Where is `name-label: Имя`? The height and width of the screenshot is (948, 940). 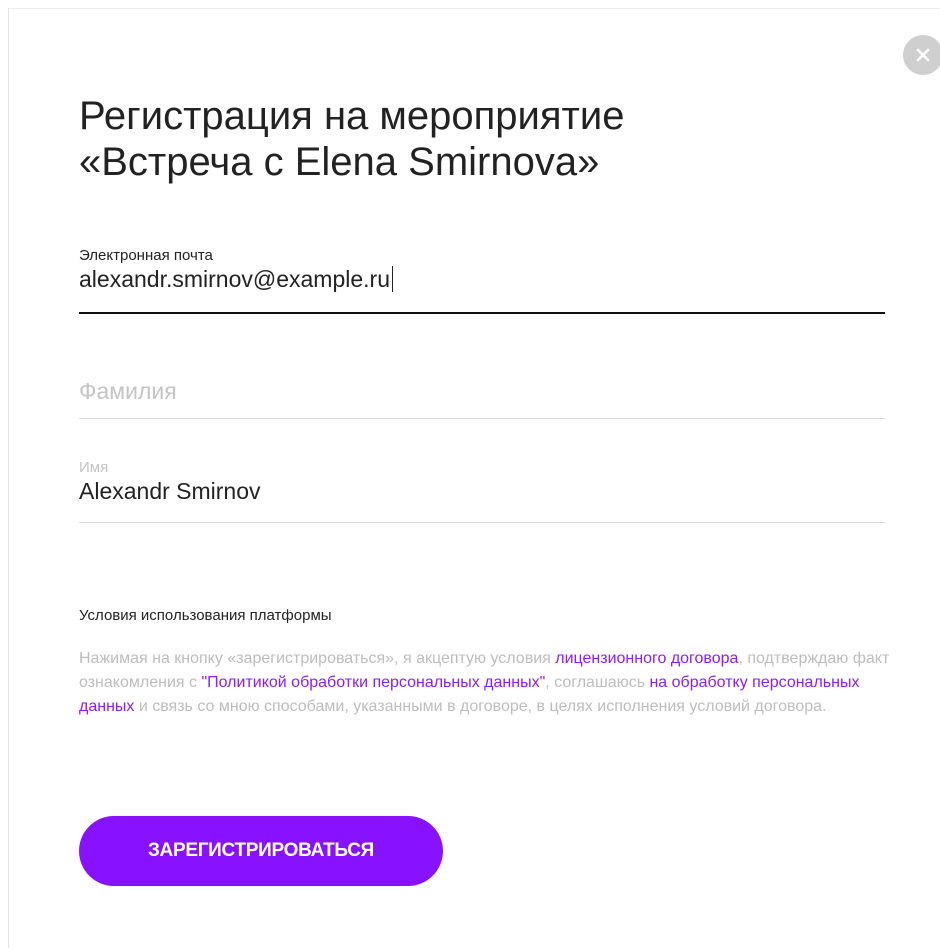 name-label: Имя is located at coordinates (94, 467).